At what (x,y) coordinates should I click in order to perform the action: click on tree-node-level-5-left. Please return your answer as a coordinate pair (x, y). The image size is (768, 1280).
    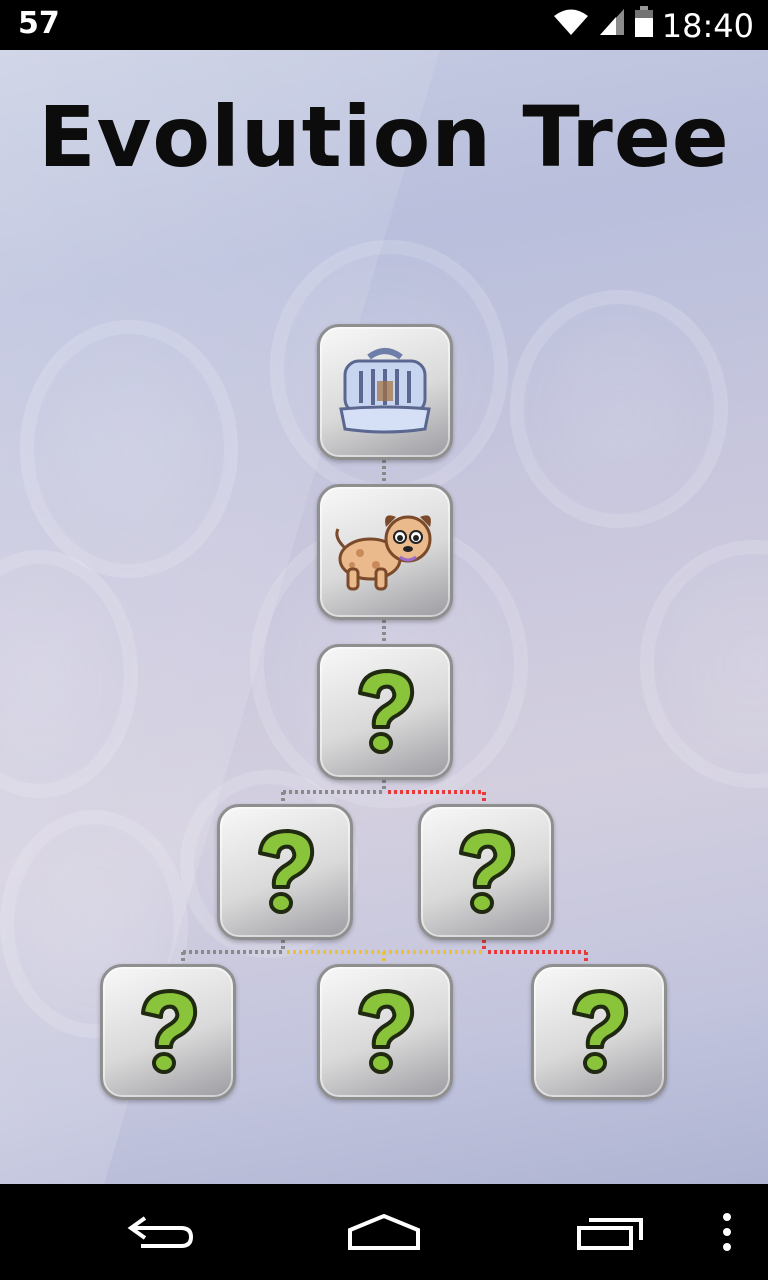
    Looking at the image, I should click on (168, 1032).